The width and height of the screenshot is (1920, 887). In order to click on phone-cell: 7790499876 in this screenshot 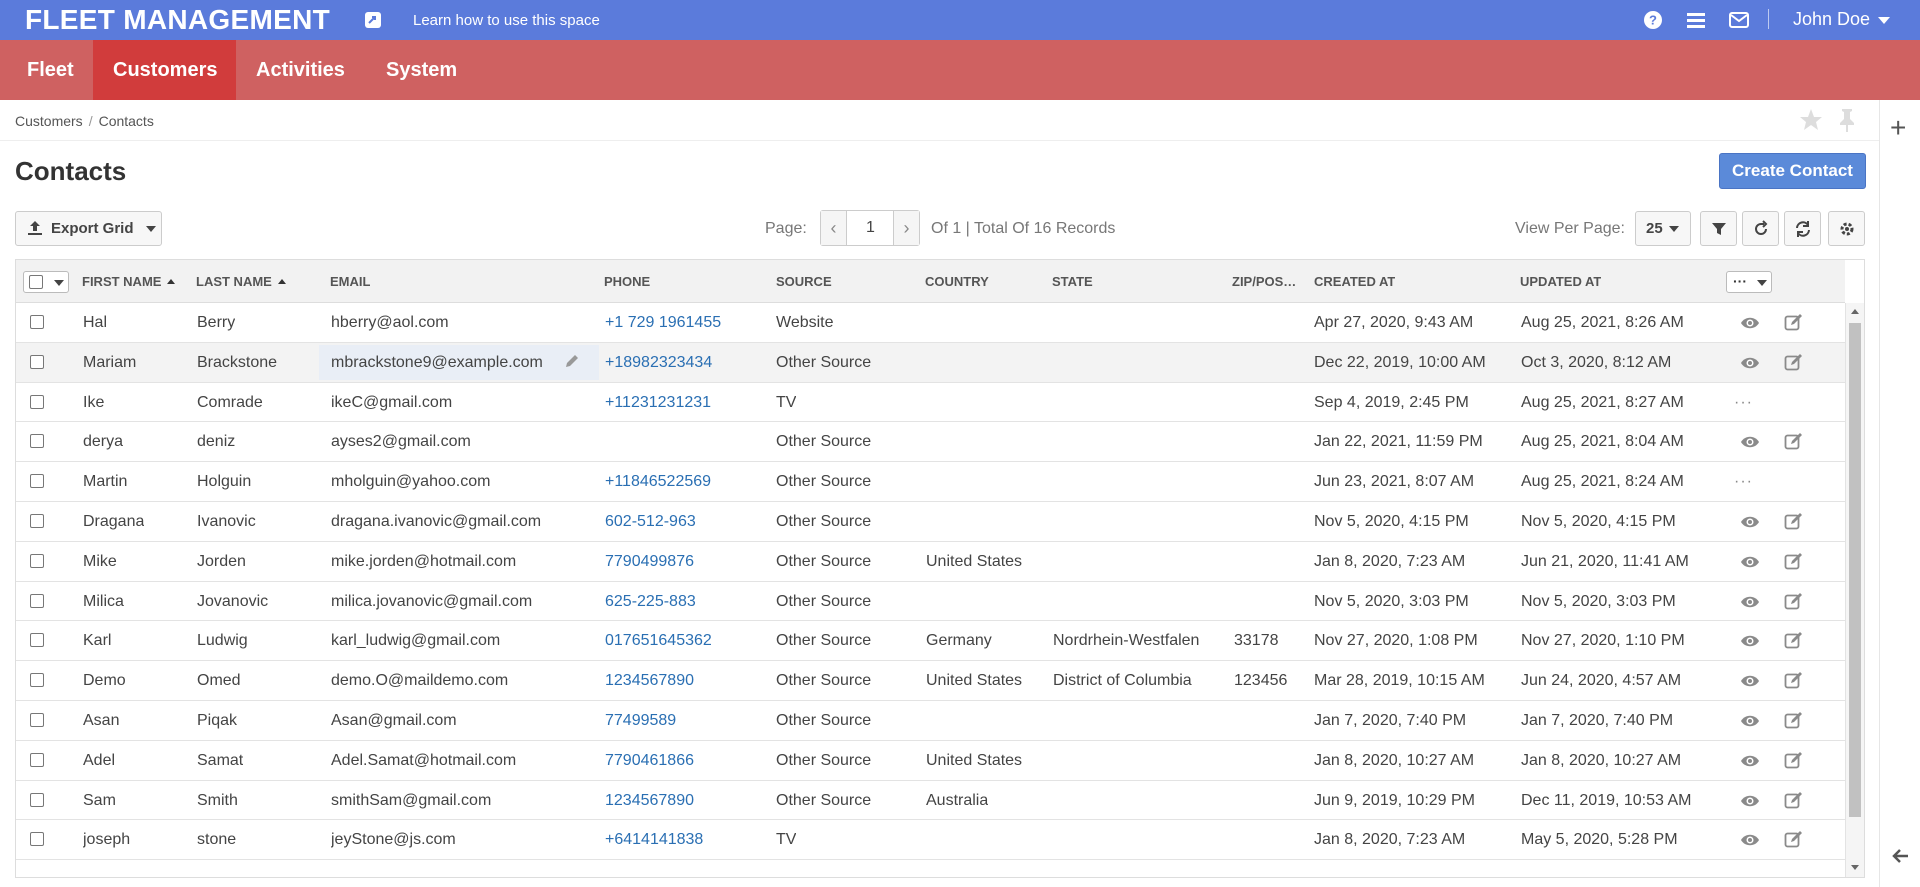, I will do `click(649, 561)`.